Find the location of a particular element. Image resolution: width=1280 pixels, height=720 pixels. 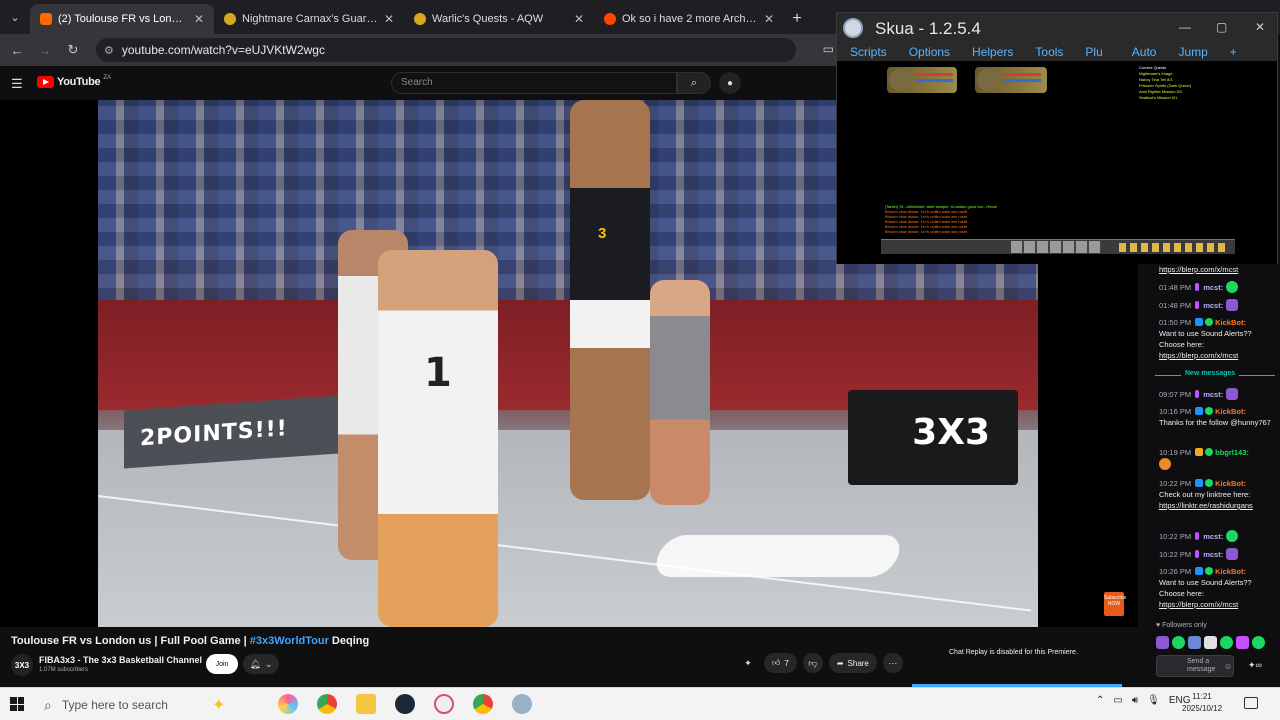

menu-auto: Auto is located at coordinates (1142, 52).